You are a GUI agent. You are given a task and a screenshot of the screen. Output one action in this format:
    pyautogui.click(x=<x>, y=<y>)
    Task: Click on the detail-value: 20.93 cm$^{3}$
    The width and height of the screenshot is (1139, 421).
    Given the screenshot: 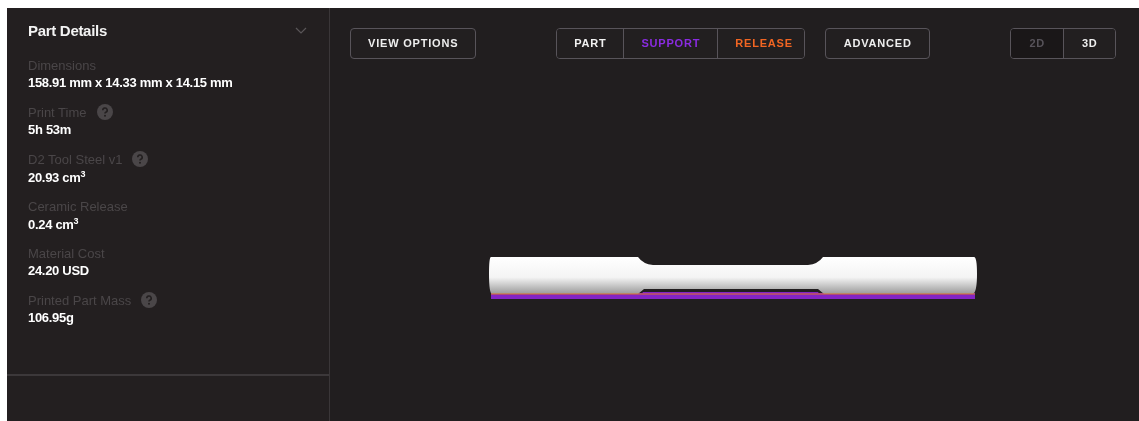 What is the action you would take?
    pyautogui.click(x=57, y=178)
    